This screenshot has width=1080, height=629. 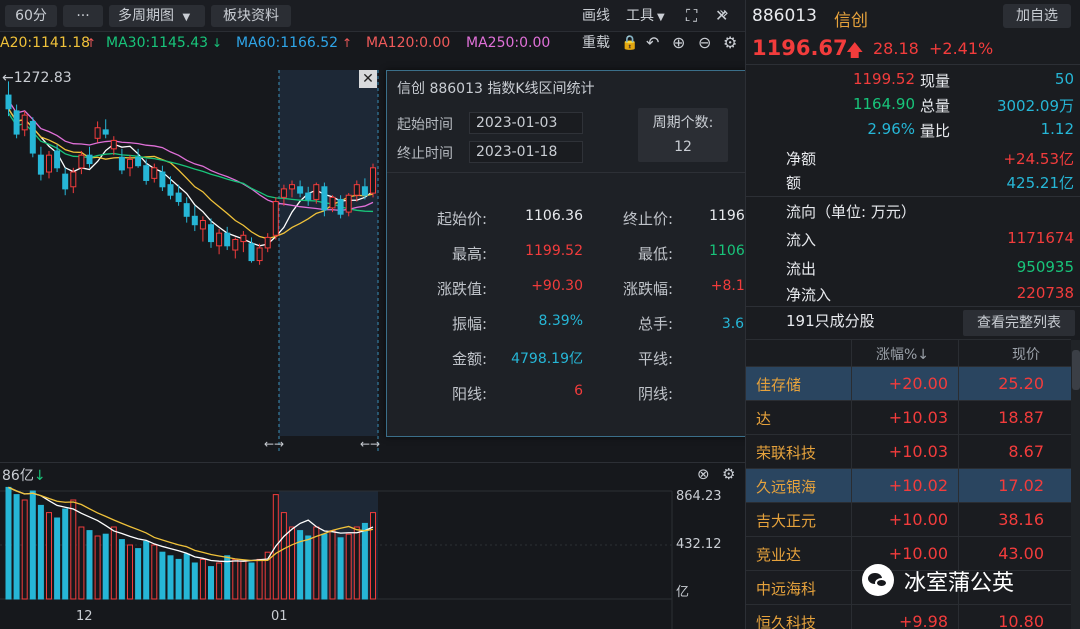 What do you see at coordinates (678, 43) in the screenshot?
I see `zoom-in-icon: ⊕` at bounding box center [678, 43].